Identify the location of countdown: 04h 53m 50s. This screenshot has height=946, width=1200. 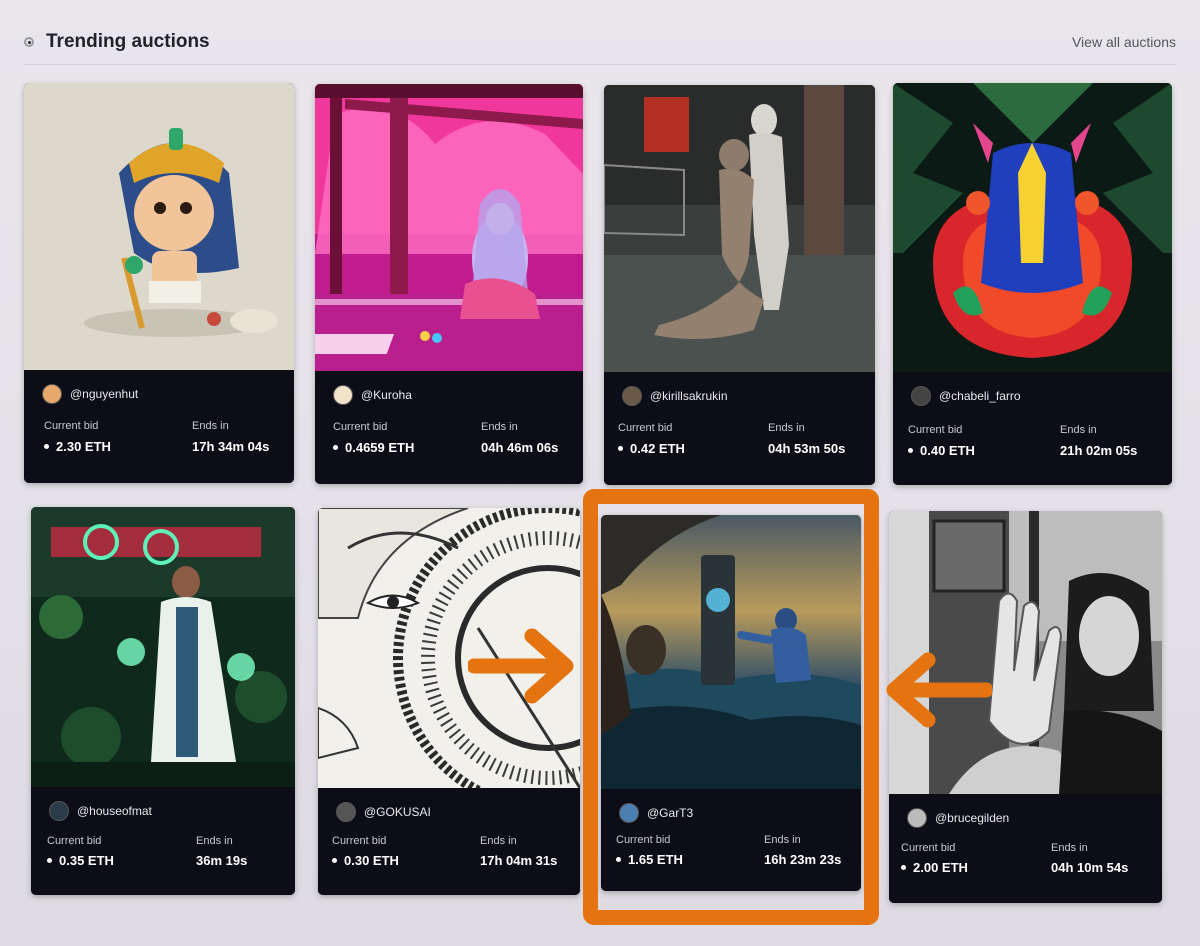
(807, 448).